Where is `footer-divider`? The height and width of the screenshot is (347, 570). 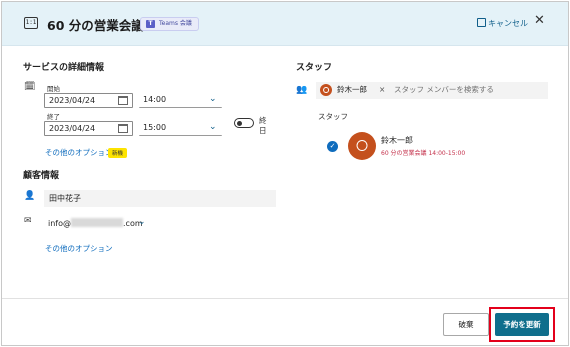
footer-divider is located at coordinates (285, 298).